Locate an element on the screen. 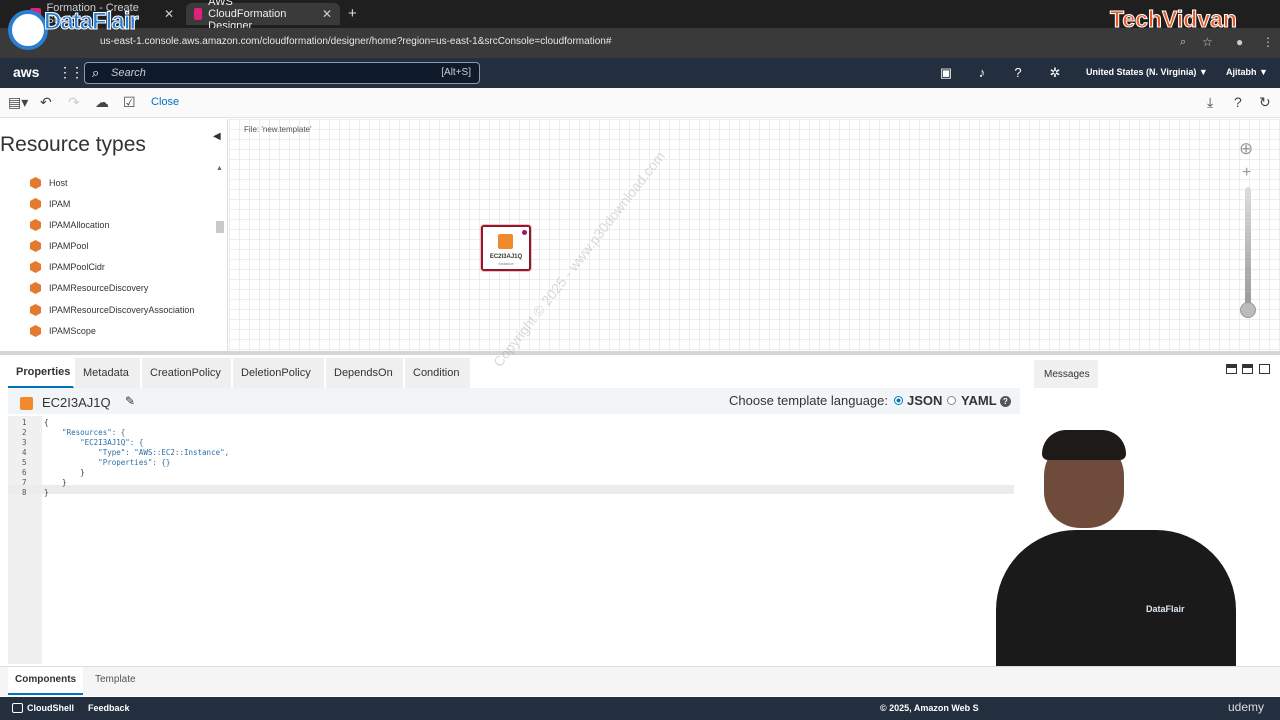 The width and height of the screenshot is (1280, 720). collapse-panel-icon: ◀ is located at coordinates (217, 136).